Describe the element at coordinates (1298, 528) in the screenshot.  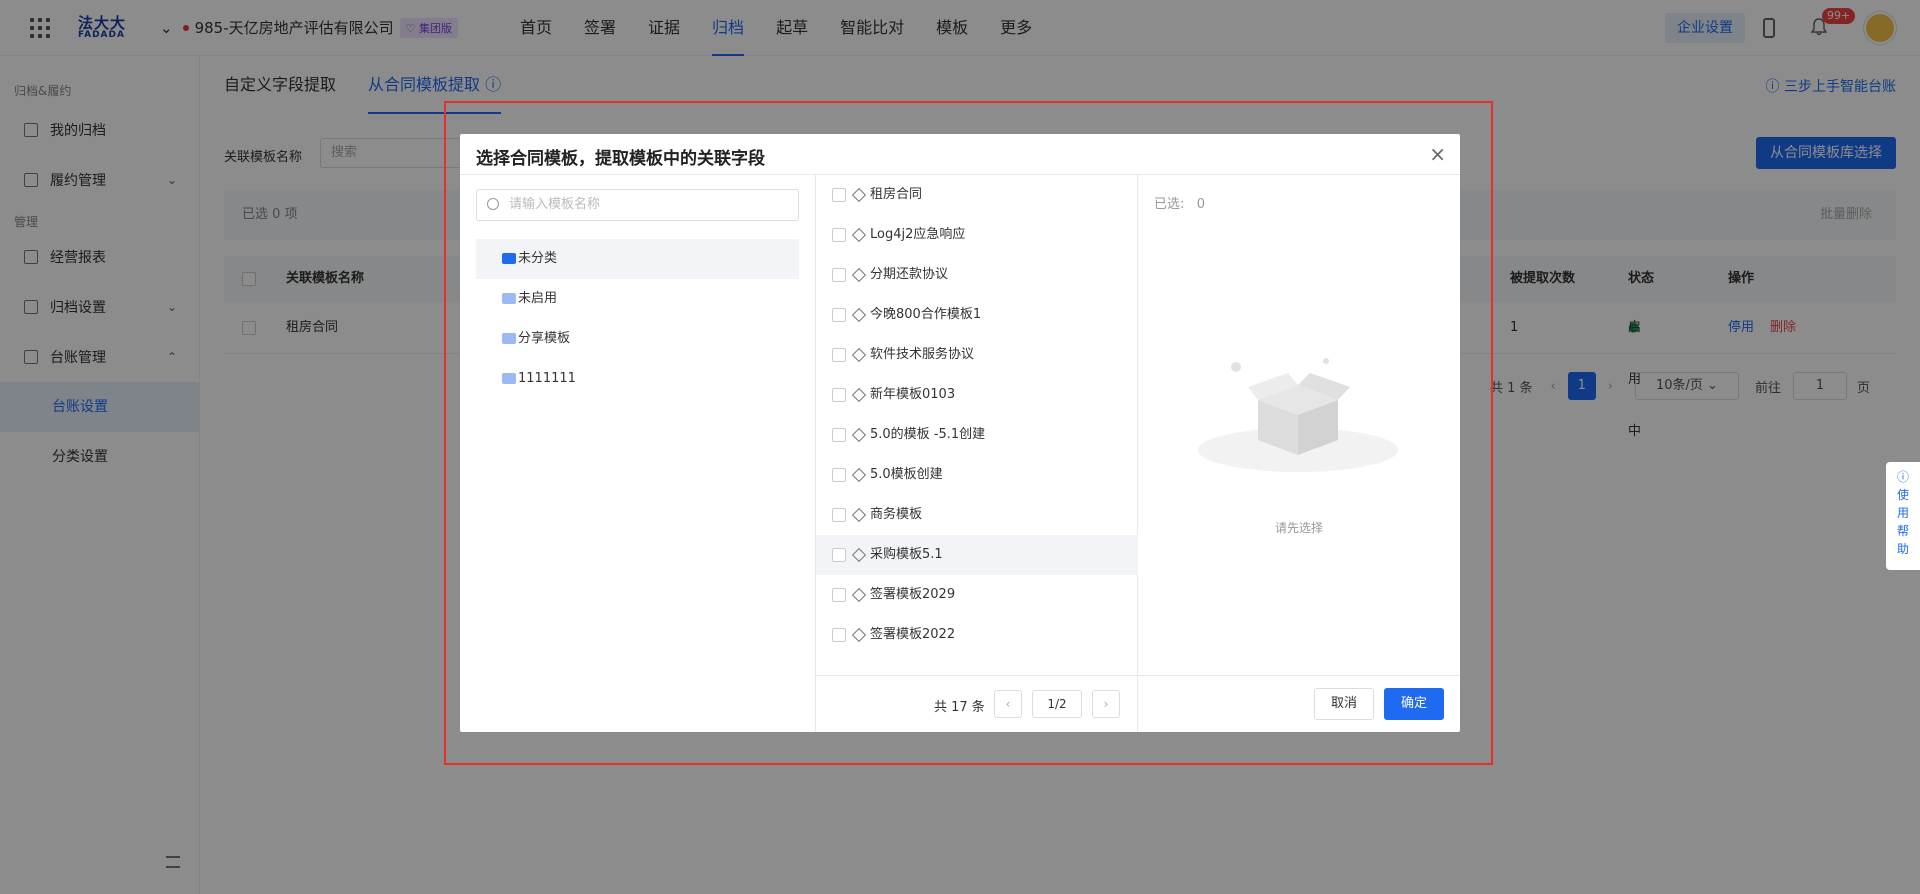
I see `empty-text: 请先选择` at that location.